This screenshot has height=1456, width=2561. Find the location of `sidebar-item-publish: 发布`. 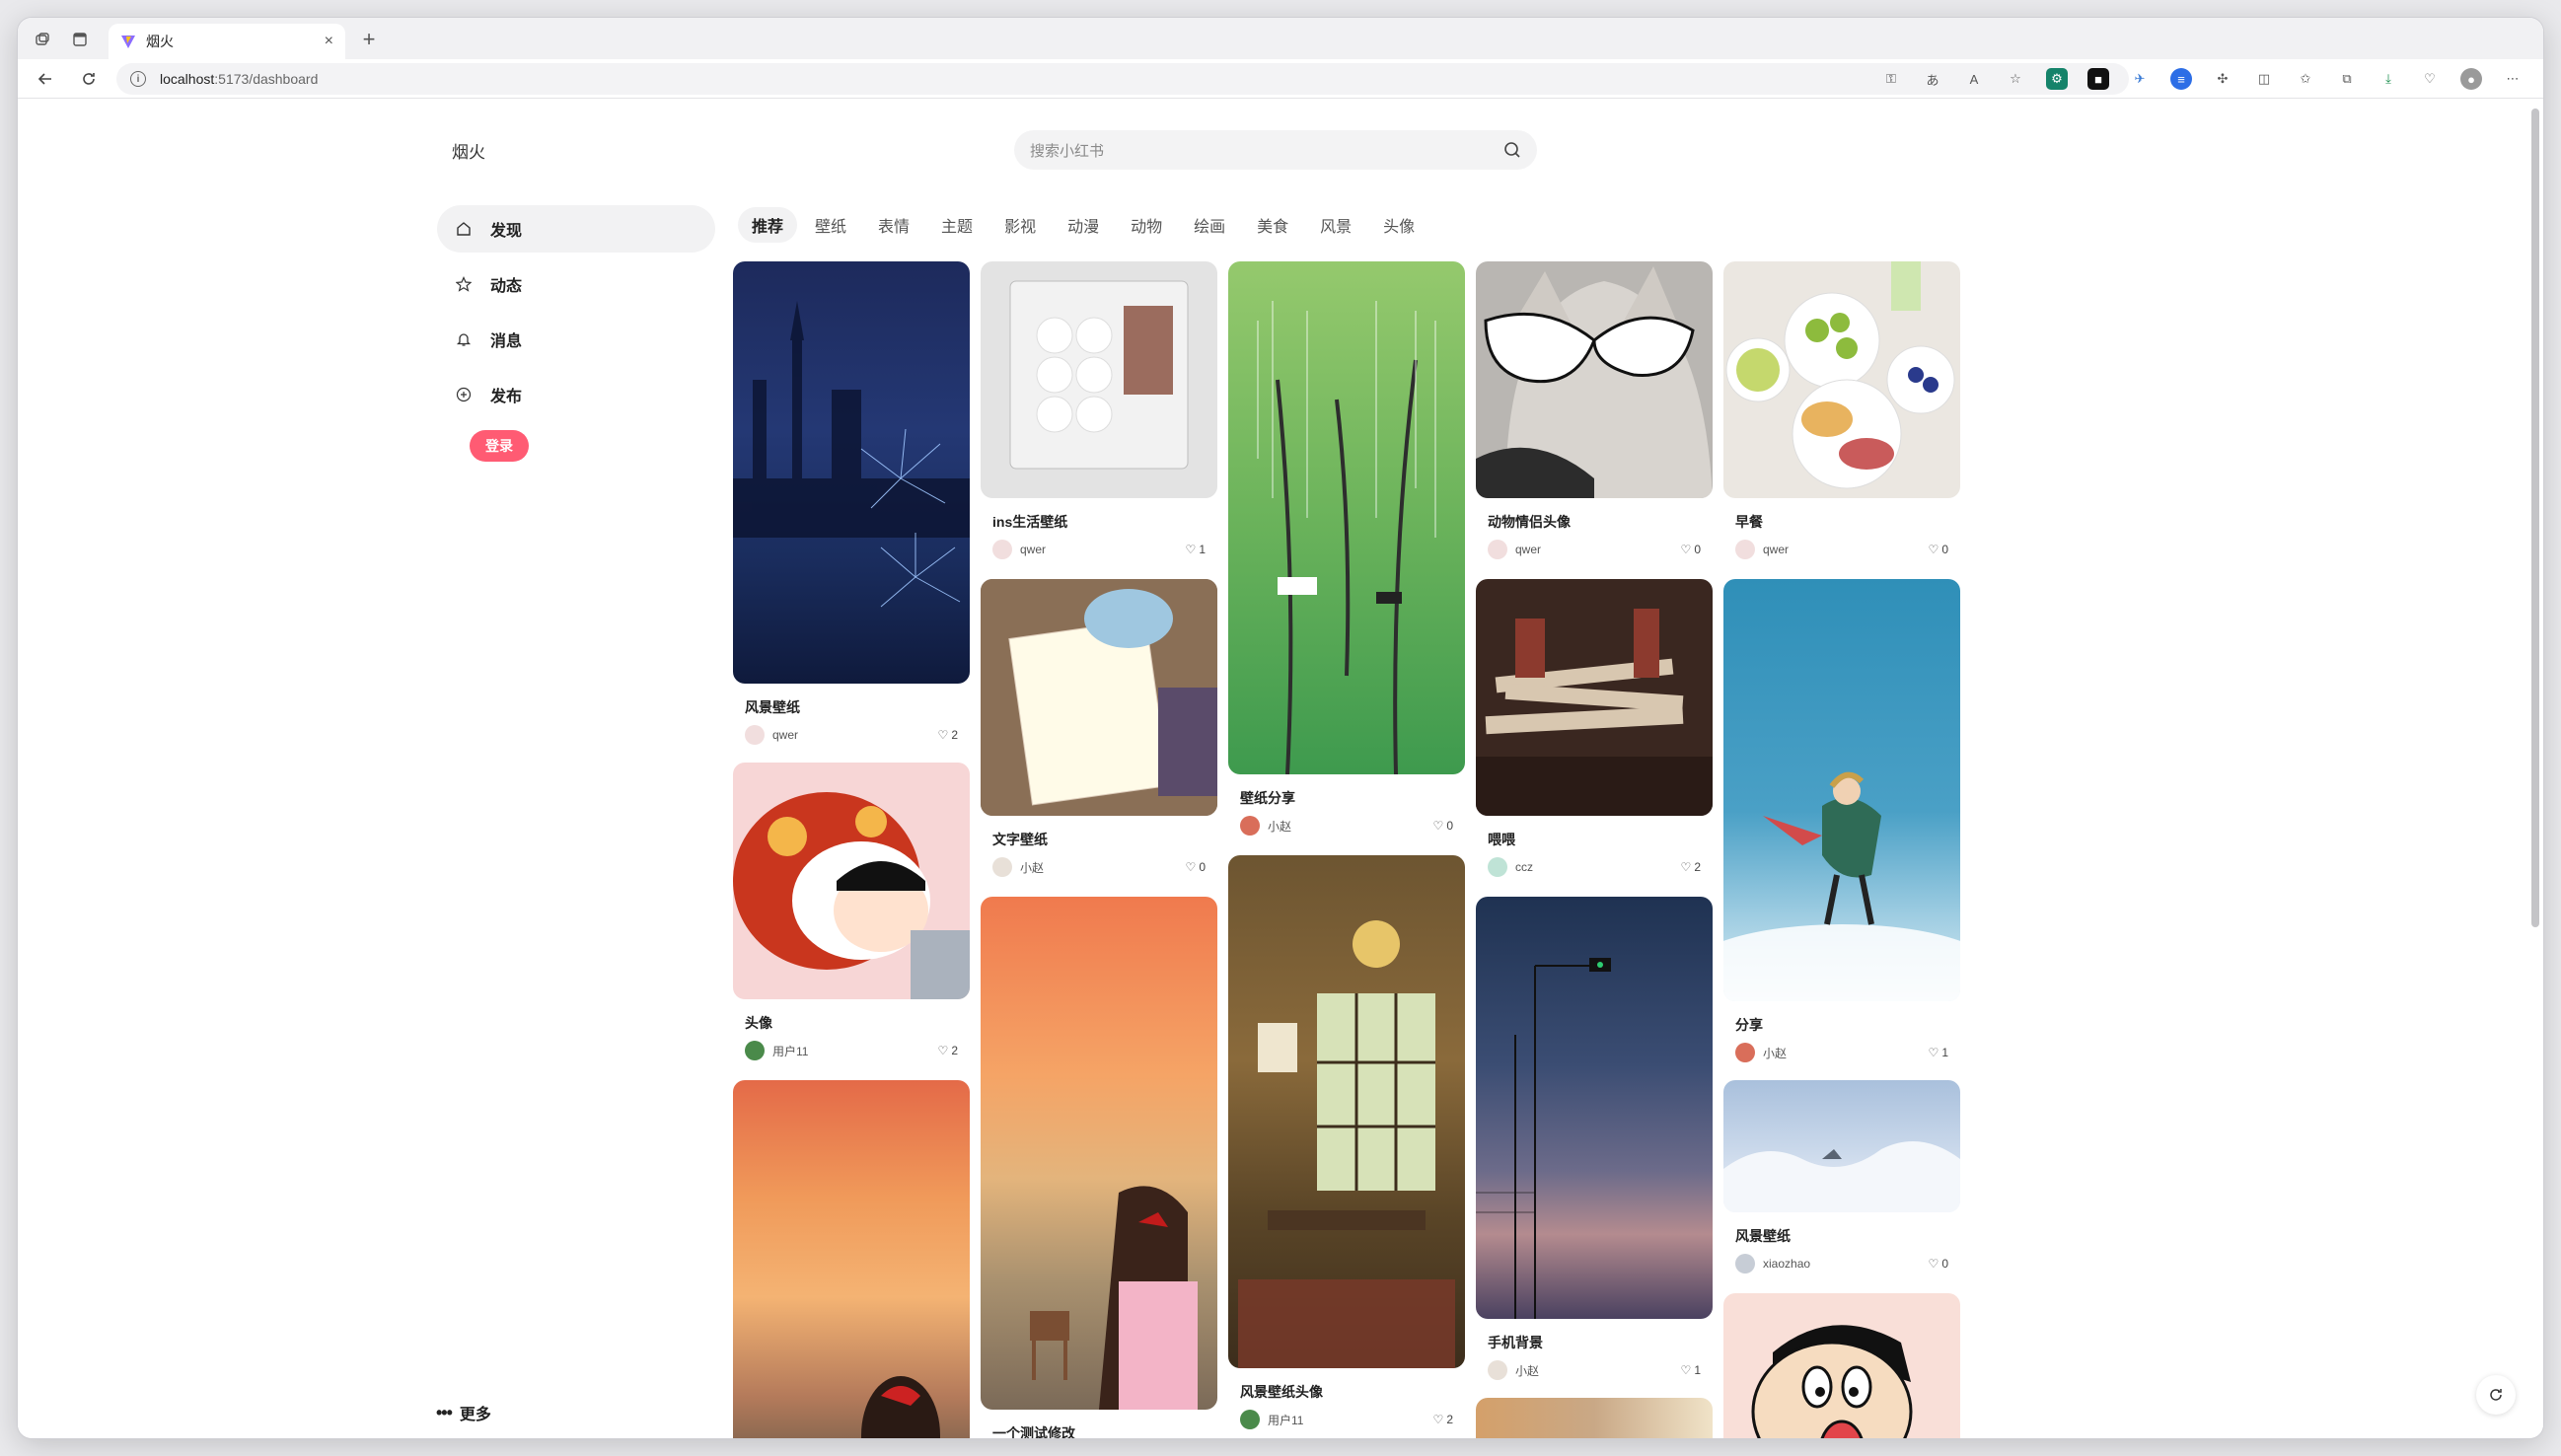

sidebar-item-publish: 发布 is located at coordinates (576, 394).